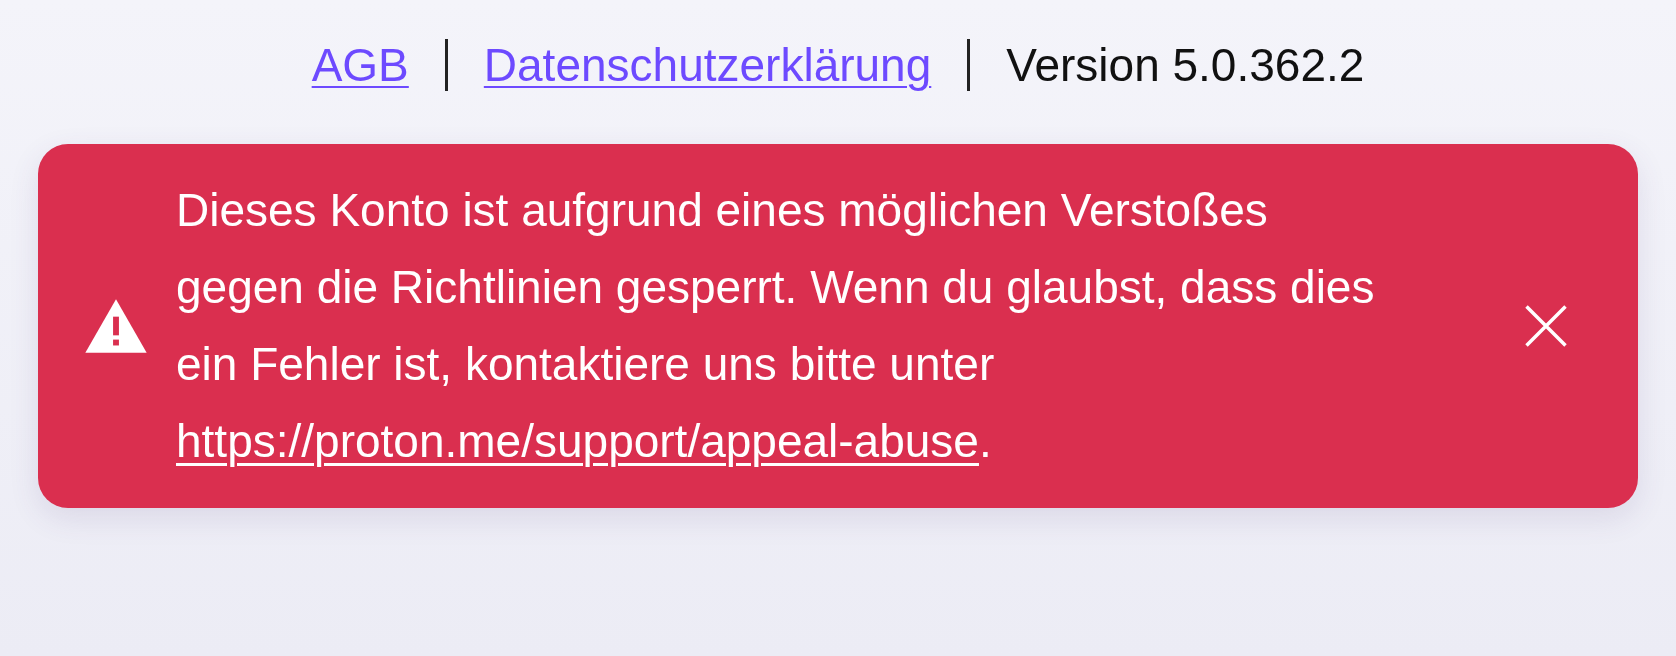 The image size is (1676, 656). What do you see at coordinates (116, 326) in the screenshot?
I see `warning-icon` at bounding box center [116, 326].